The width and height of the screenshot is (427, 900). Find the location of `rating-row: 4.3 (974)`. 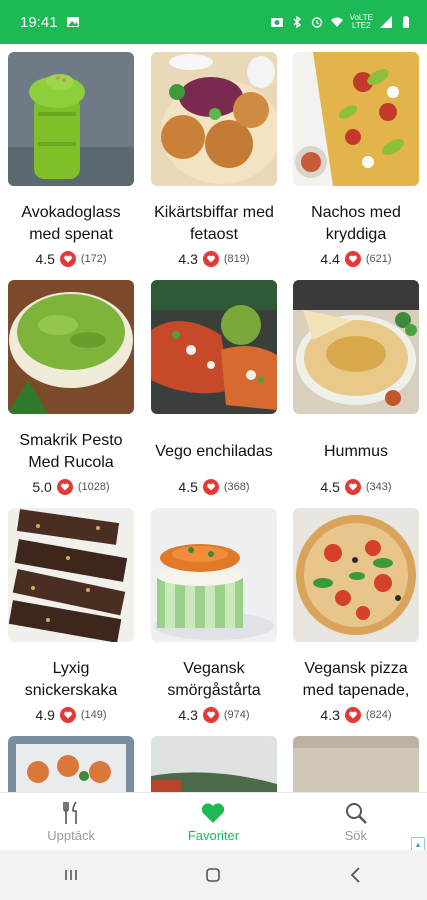

rating-row: 4.3 (974) is located at coordinates (214, 715).